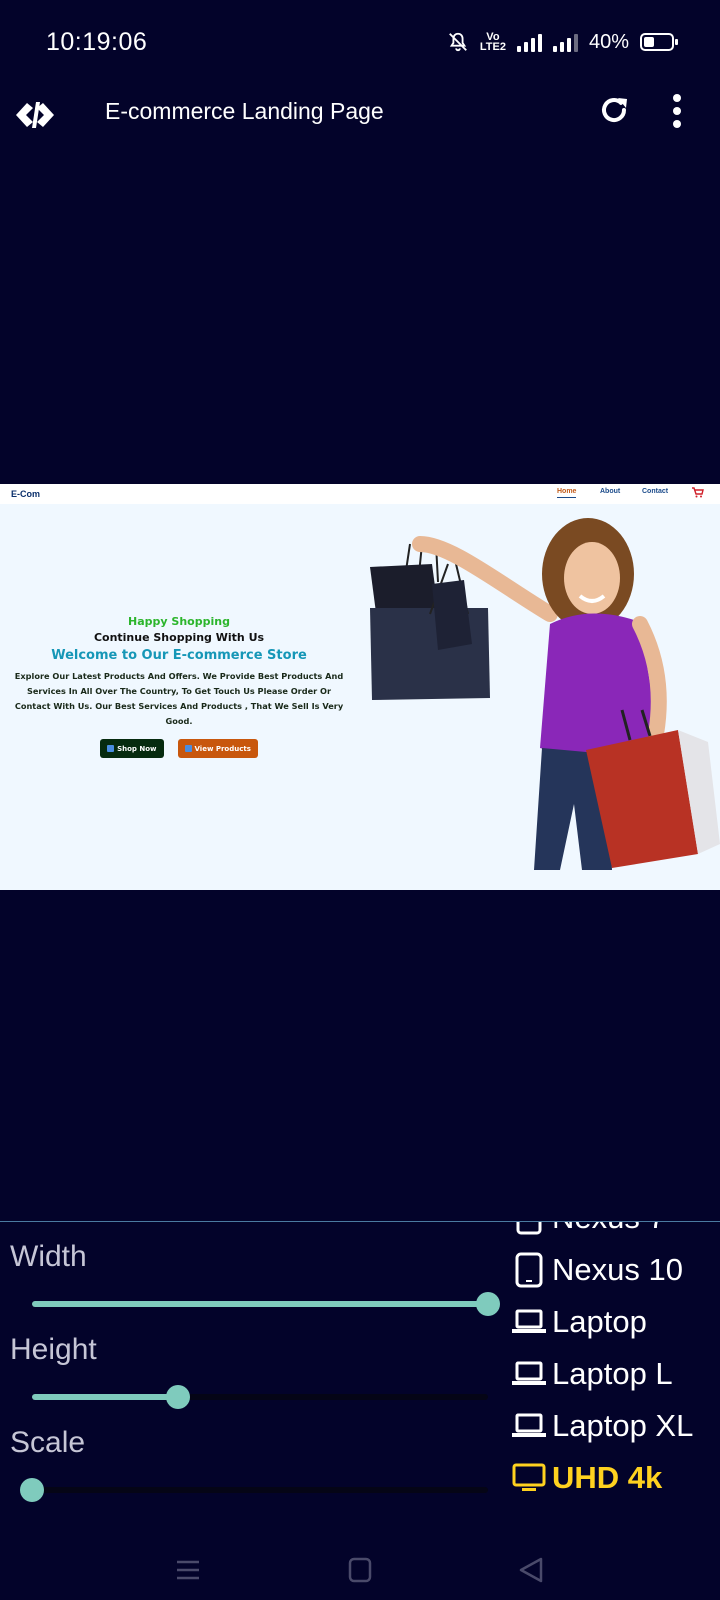  Describe the element at coordinates (488, 1304) in the screenshot. I see `width-slider-thumb` at that location.